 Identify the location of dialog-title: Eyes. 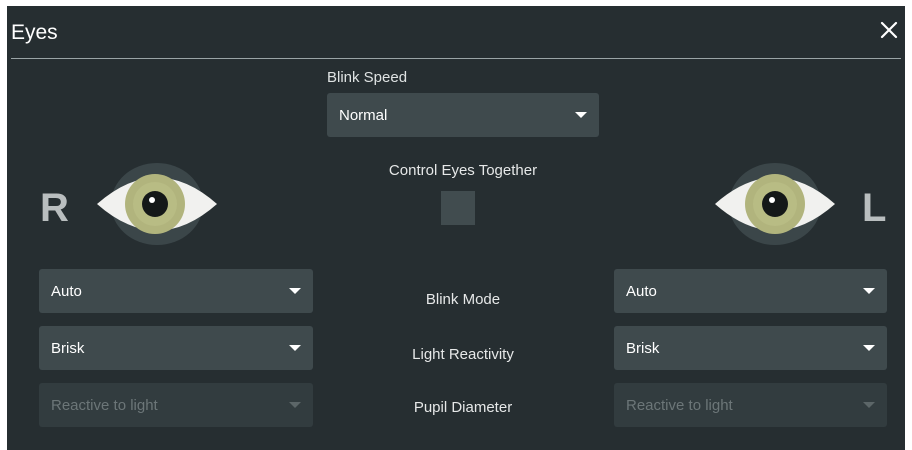
(34, 32).